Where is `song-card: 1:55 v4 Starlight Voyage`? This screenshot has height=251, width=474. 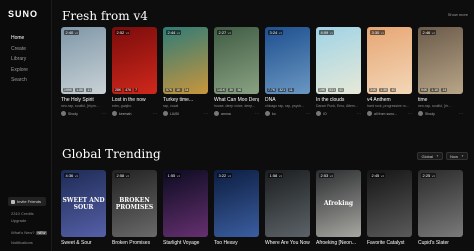
song-card: 1:55 v4 Starlight Voyage is located at coordinates (185, 208).